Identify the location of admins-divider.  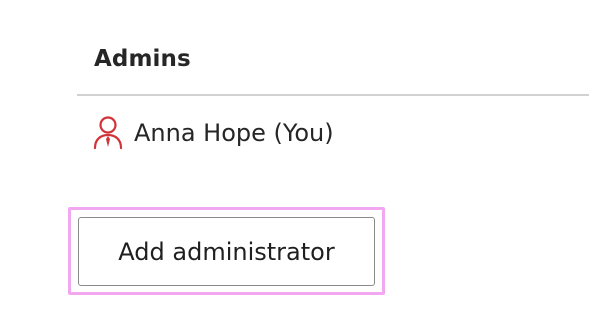
(333, 95).